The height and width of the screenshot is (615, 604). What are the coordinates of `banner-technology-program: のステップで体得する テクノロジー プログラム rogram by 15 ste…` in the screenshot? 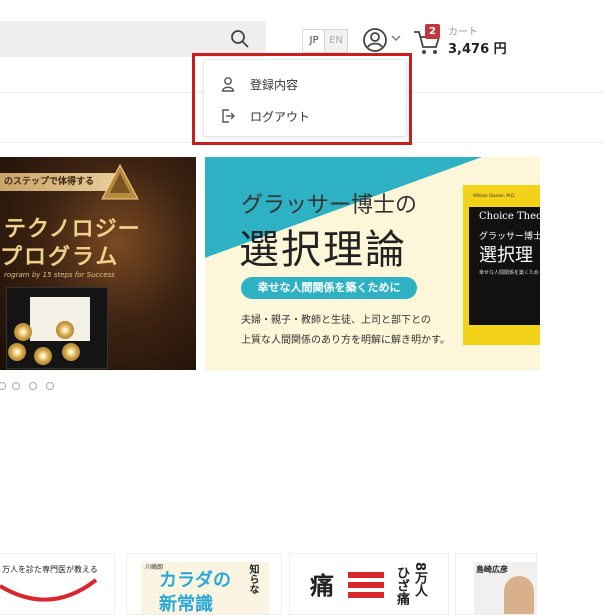 It's located at (98, 263).